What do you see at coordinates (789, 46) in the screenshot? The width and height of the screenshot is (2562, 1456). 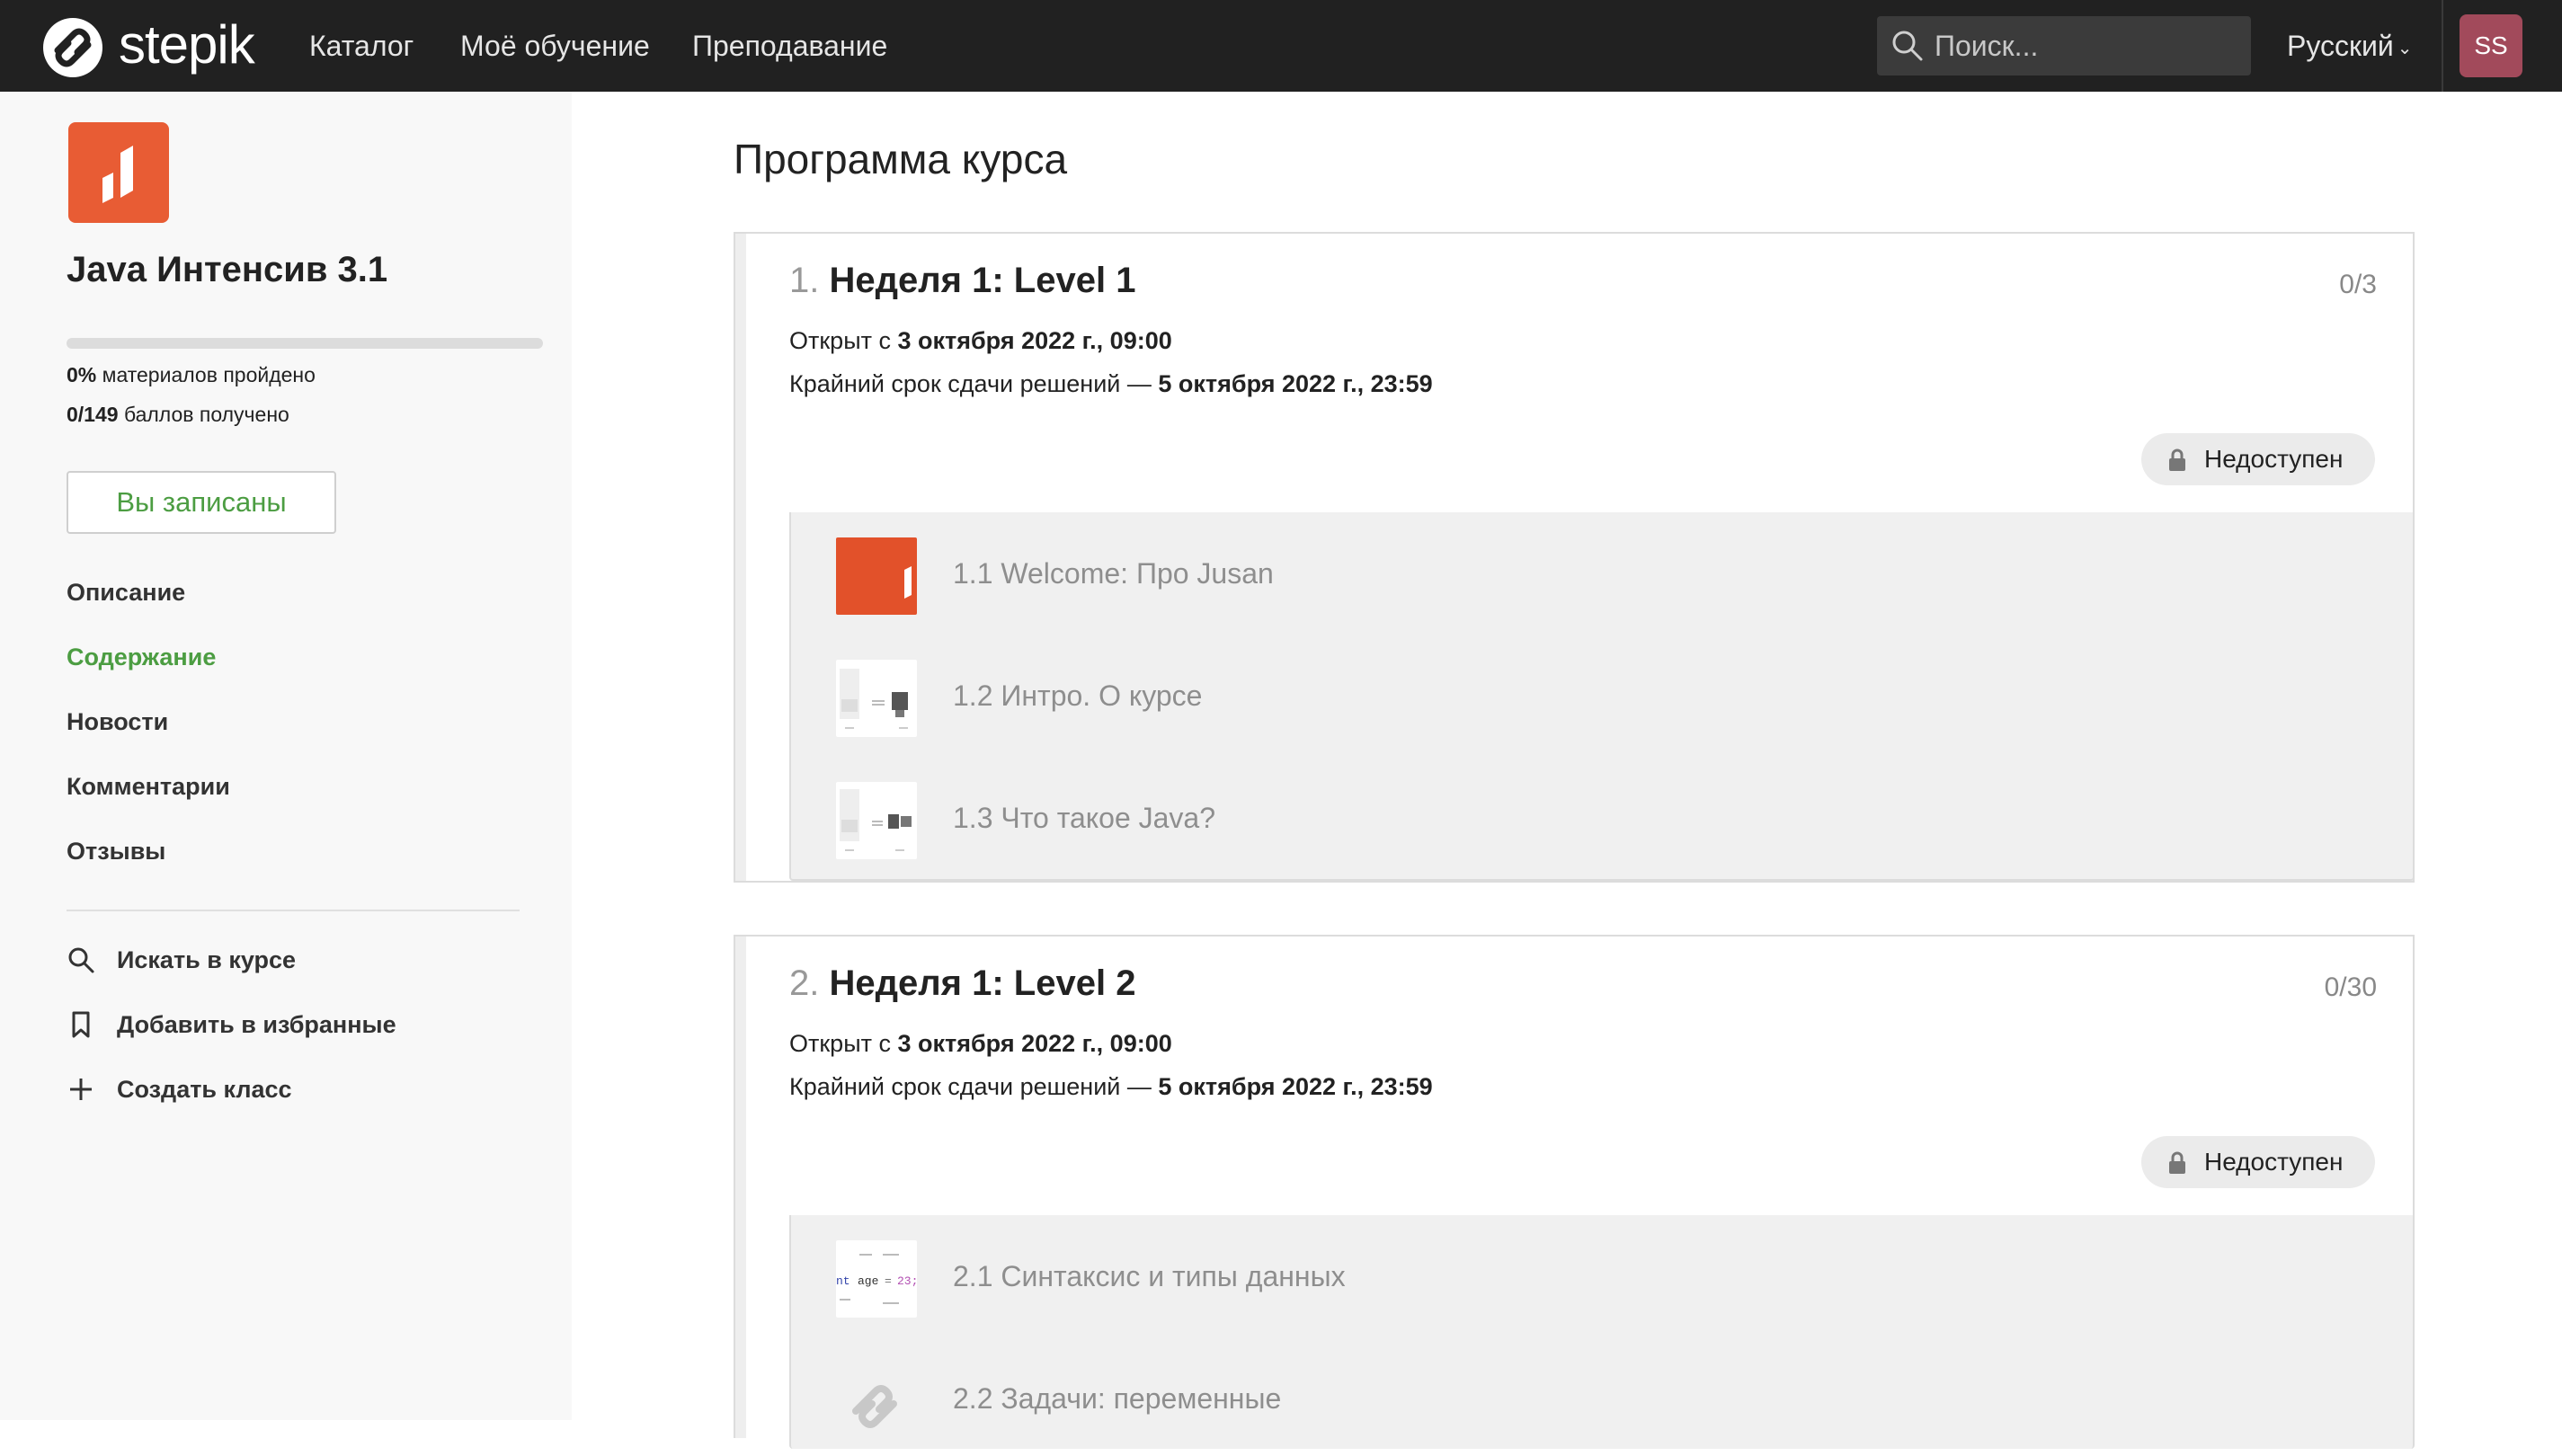 I see `nav-teaching: Преподавание` at bounding box center [789, 46].